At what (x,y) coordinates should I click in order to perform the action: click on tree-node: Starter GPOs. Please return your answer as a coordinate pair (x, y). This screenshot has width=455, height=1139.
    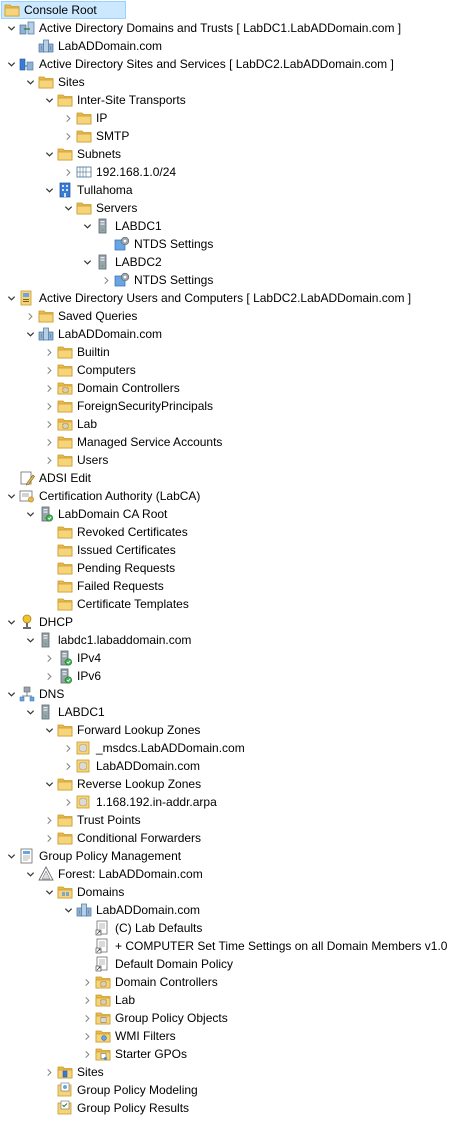
    Looking at the image, I should click on (134, 1054).